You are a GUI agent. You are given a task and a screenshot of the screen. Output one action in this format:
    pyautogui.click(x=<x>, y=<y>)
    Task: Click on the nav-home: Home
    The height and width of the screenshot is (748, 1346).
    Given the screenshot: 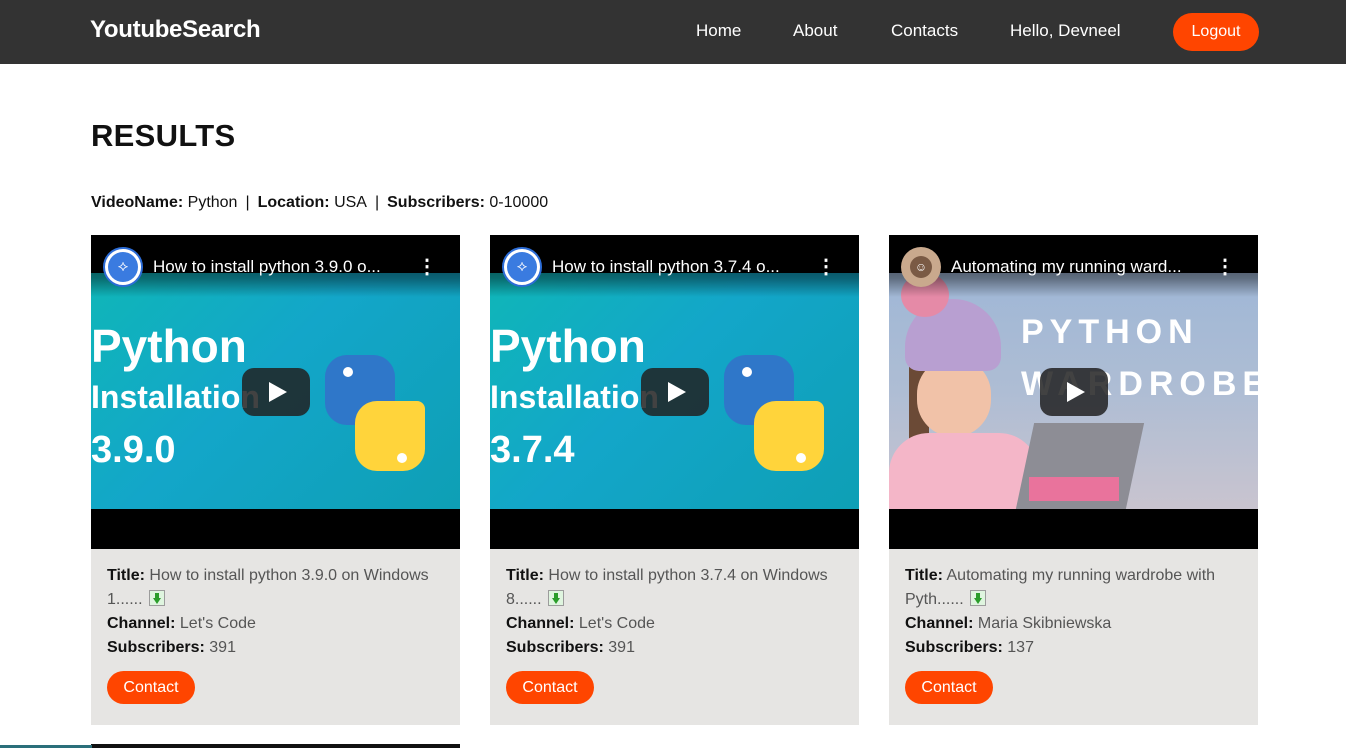 What is the action you would take?
    pyautogui.click(x=718, y=31)
    